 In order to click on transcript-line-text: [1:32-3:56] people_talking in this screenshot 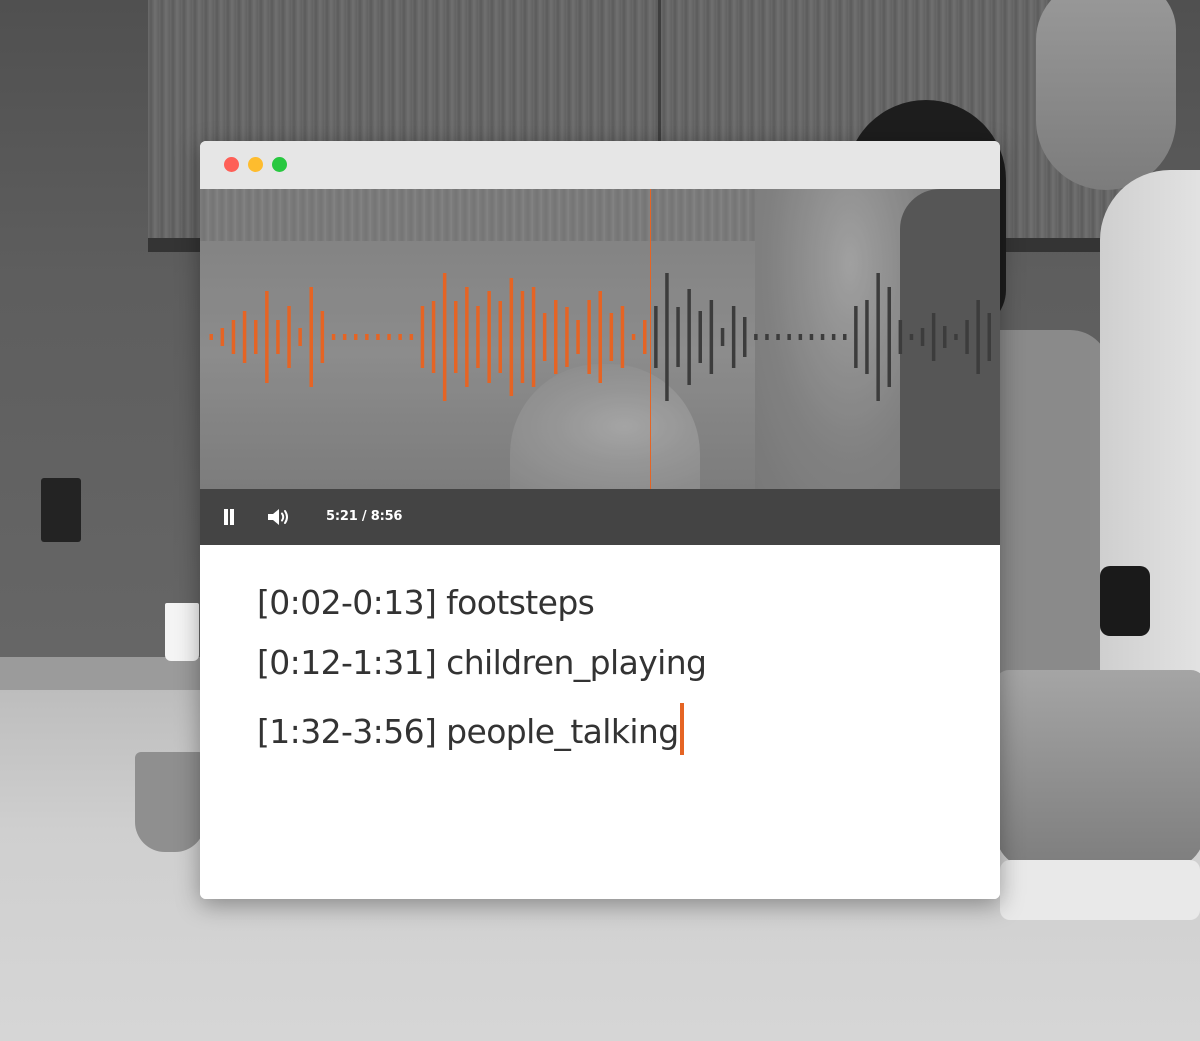, I will do `click(468, 731)`.